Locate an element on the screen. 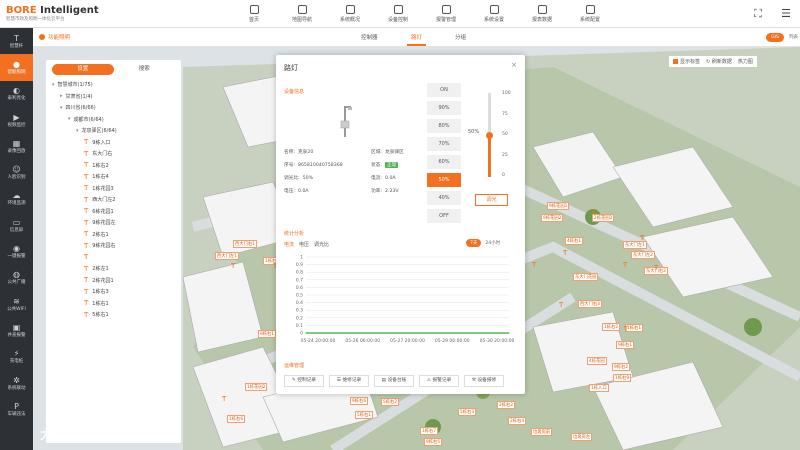 This screenshot has height=450, width=800. map-label: 5栋右2 is located at coordinates (390, 402).